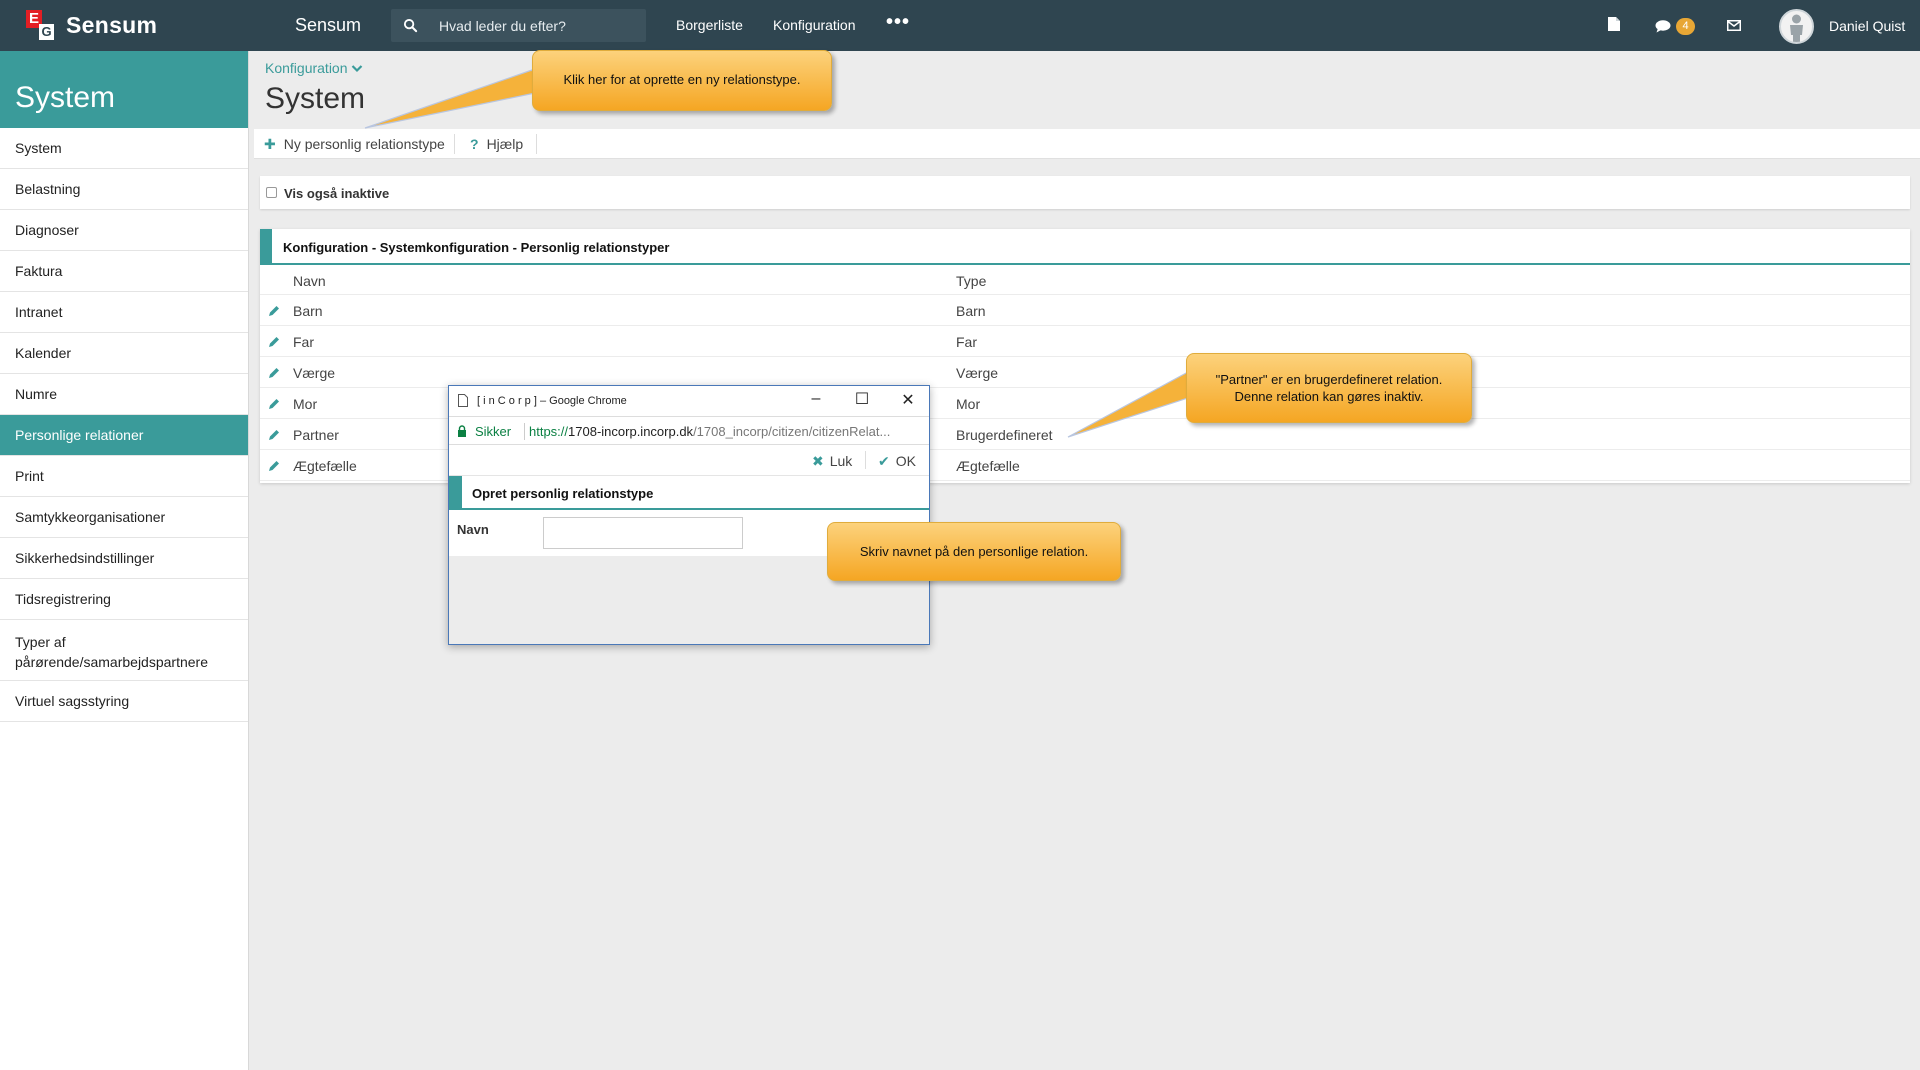  What do you see at coordinates (1663, 26) in the screenshot?
I see `chat-icon` at bounding box center [1663, 26].